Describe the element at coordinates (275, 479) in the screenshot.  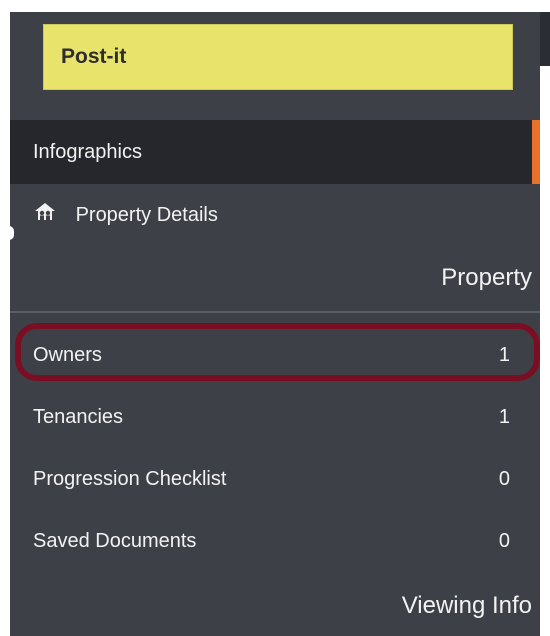
I see `sidebar-item-progression-checklist: Progression Checklist 0` at that location.